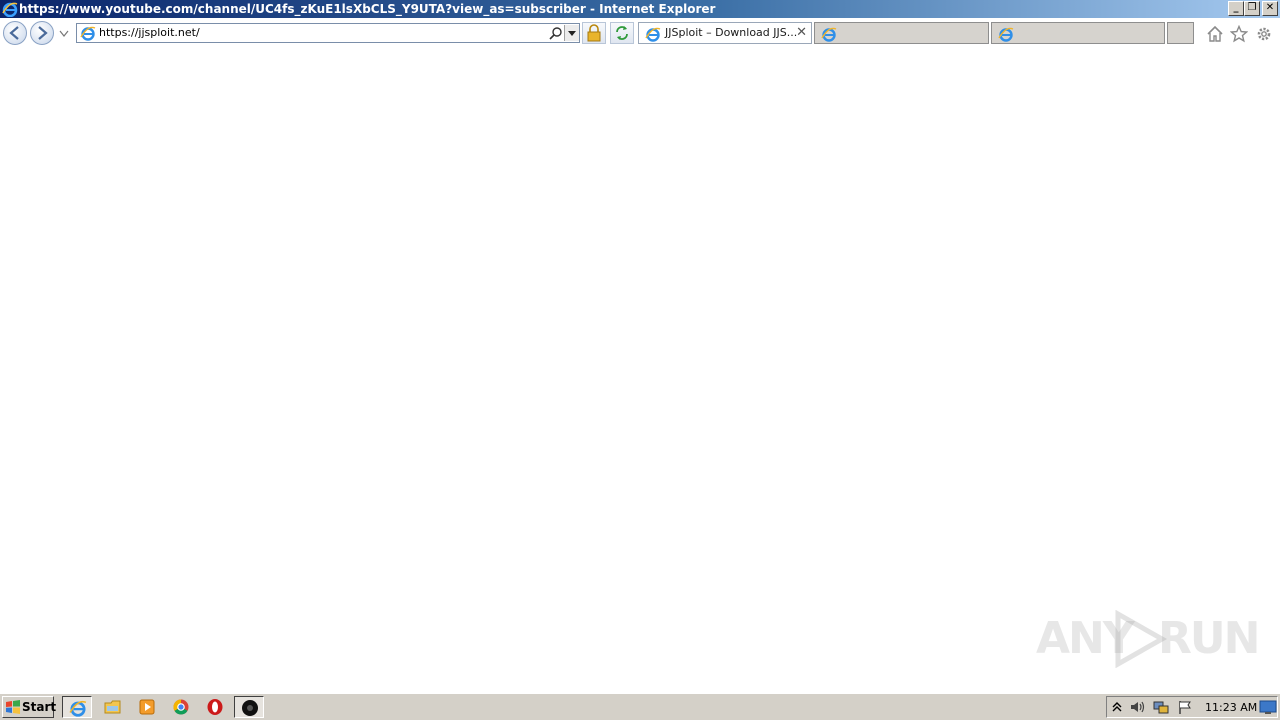  I want to click on forward-button, so click(42, 33).